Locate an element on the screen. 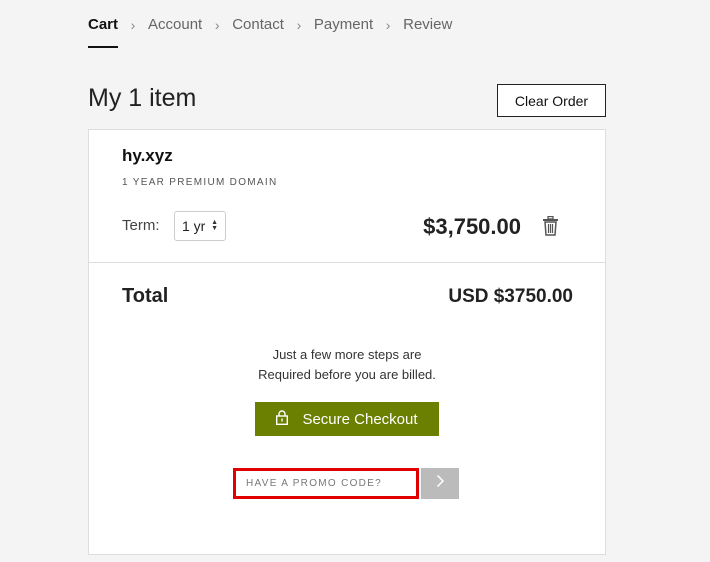  steps-line-1: Just a few more steps are is located at coordinates (347, 354).